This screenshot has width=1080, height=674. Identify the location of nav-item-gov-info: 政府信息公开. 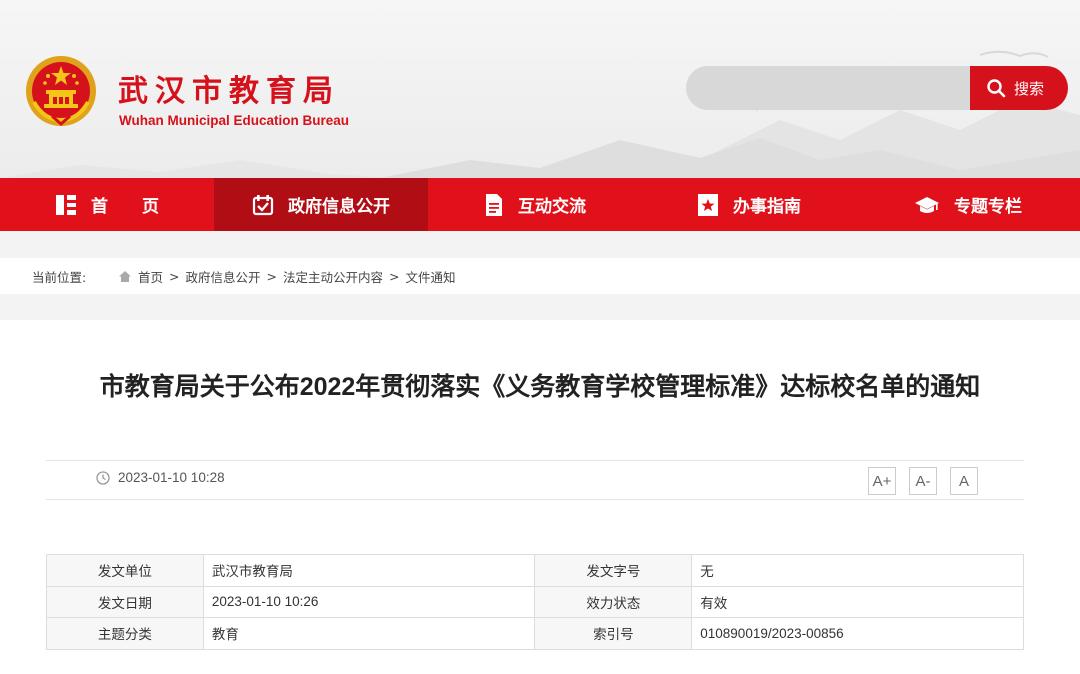
(321, 204).